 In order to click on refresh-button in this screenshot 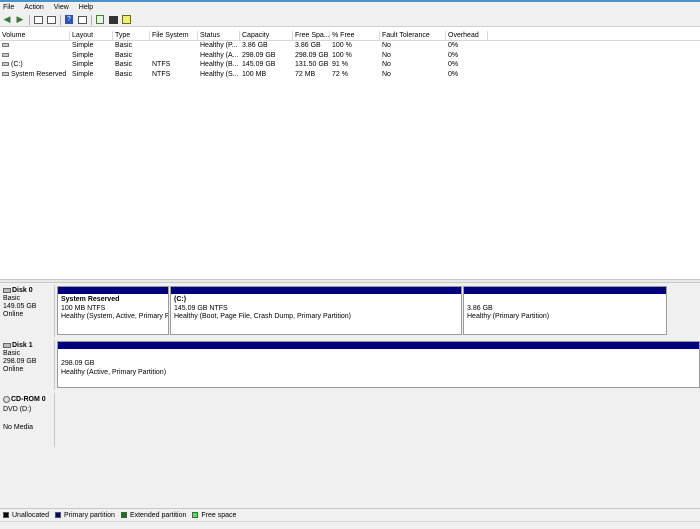, I will do `click(100, 20)`.